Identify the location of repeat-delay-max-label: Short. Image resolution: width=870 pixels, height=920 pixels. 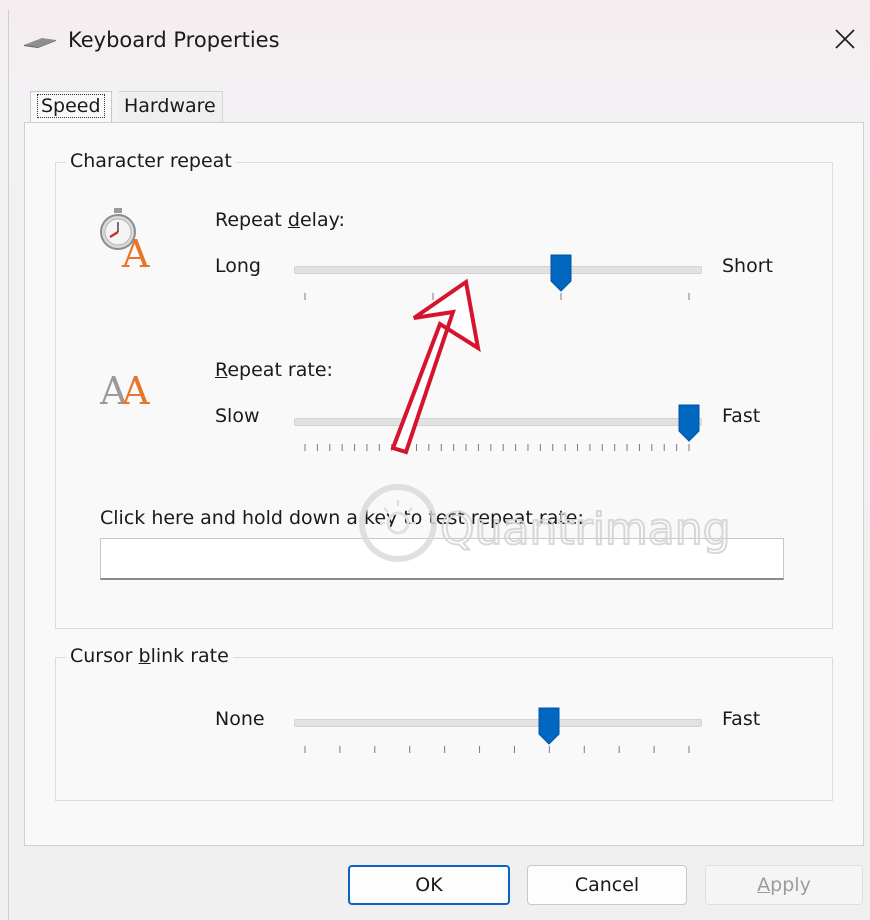
(747, 266).